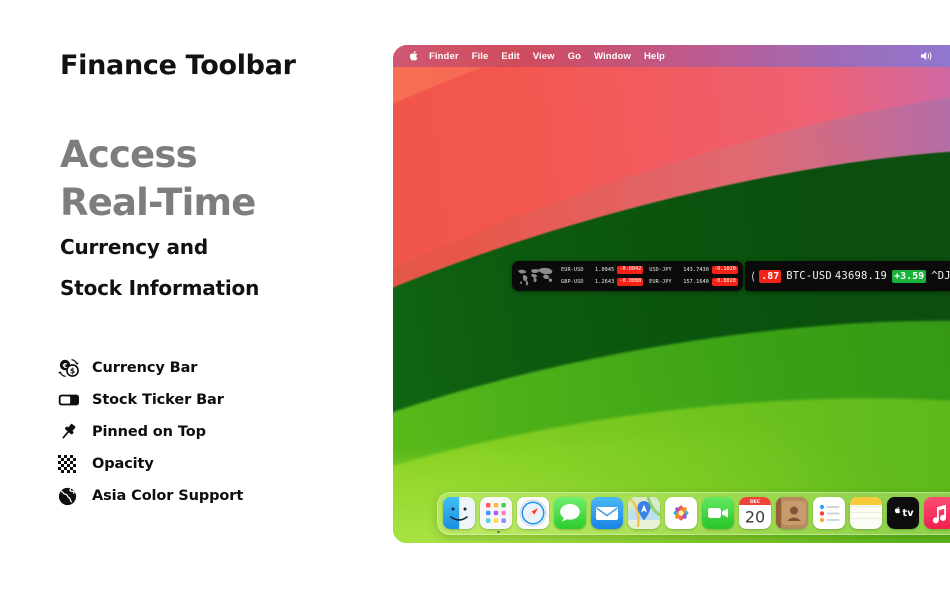  I want to click on currency-symbol: GBP-USD, so click(572, 282).